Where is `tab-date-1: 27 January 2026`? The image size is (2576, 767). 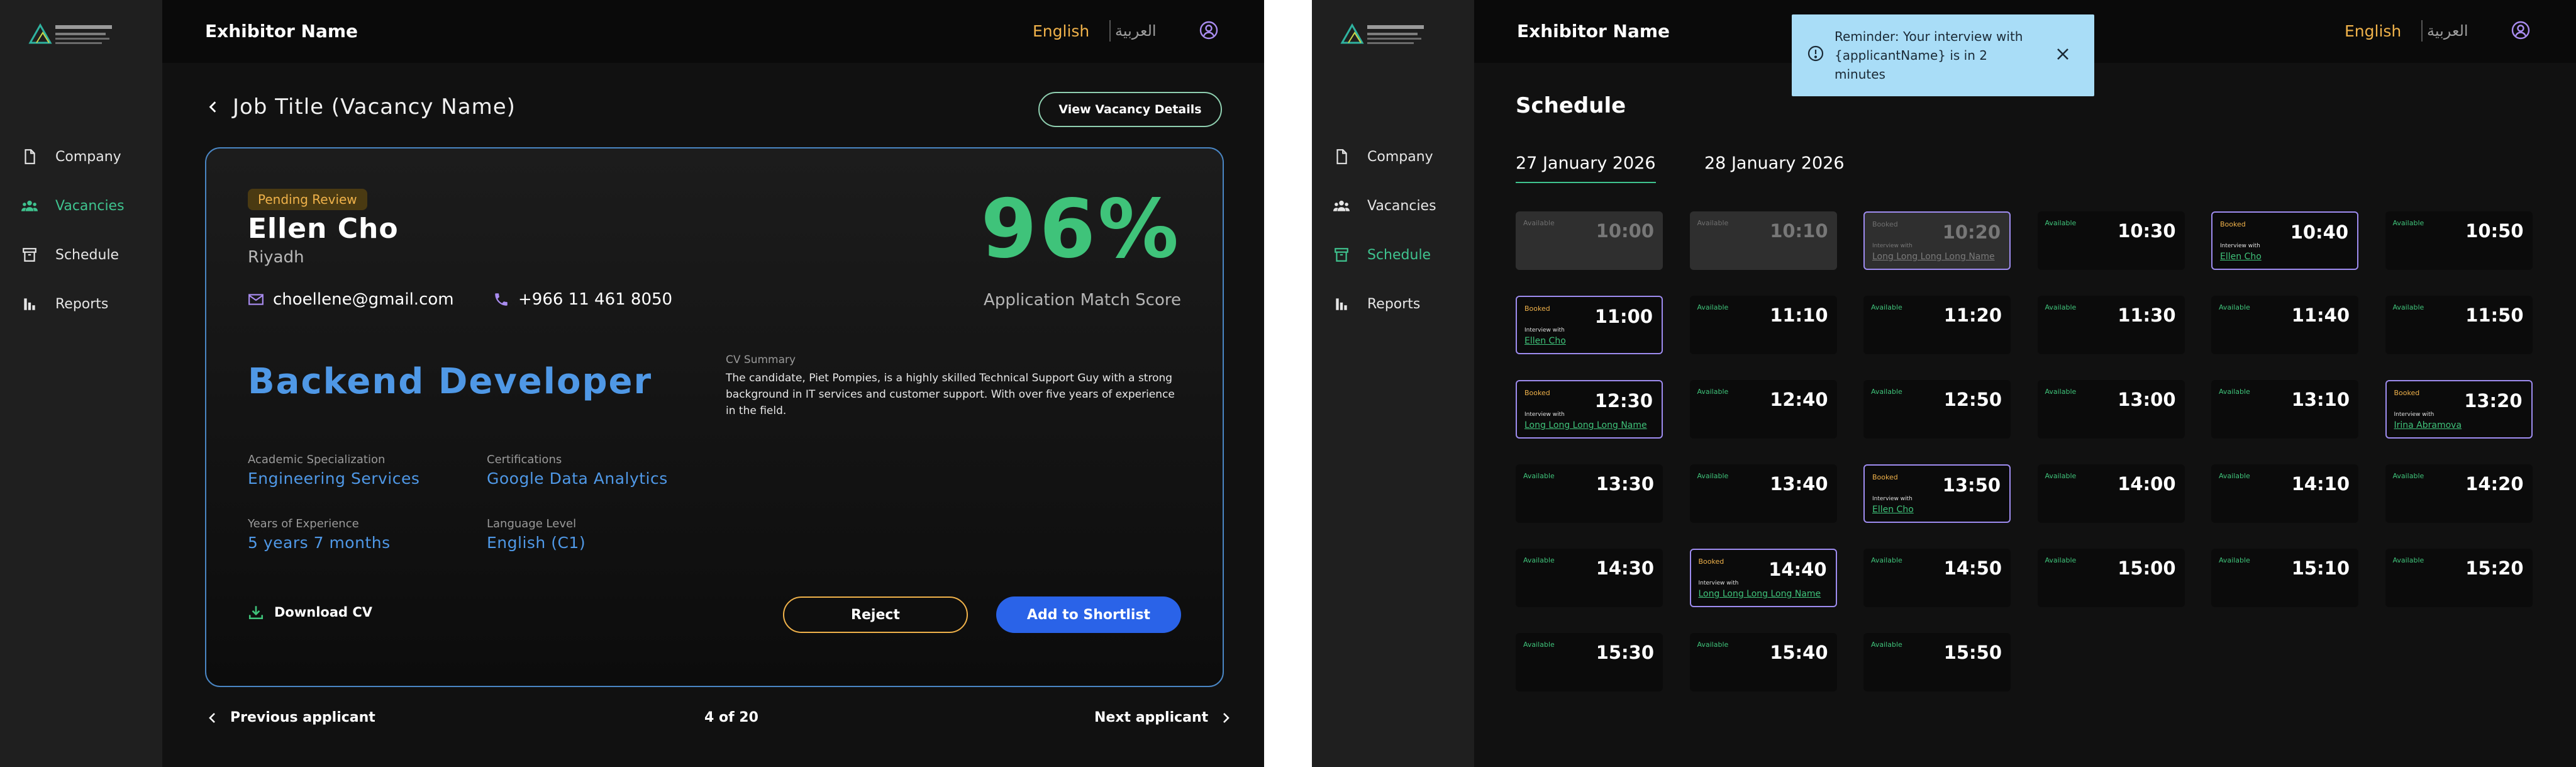 tab-date-1: 27 January 2026 is located at coordinates (1586, 168).